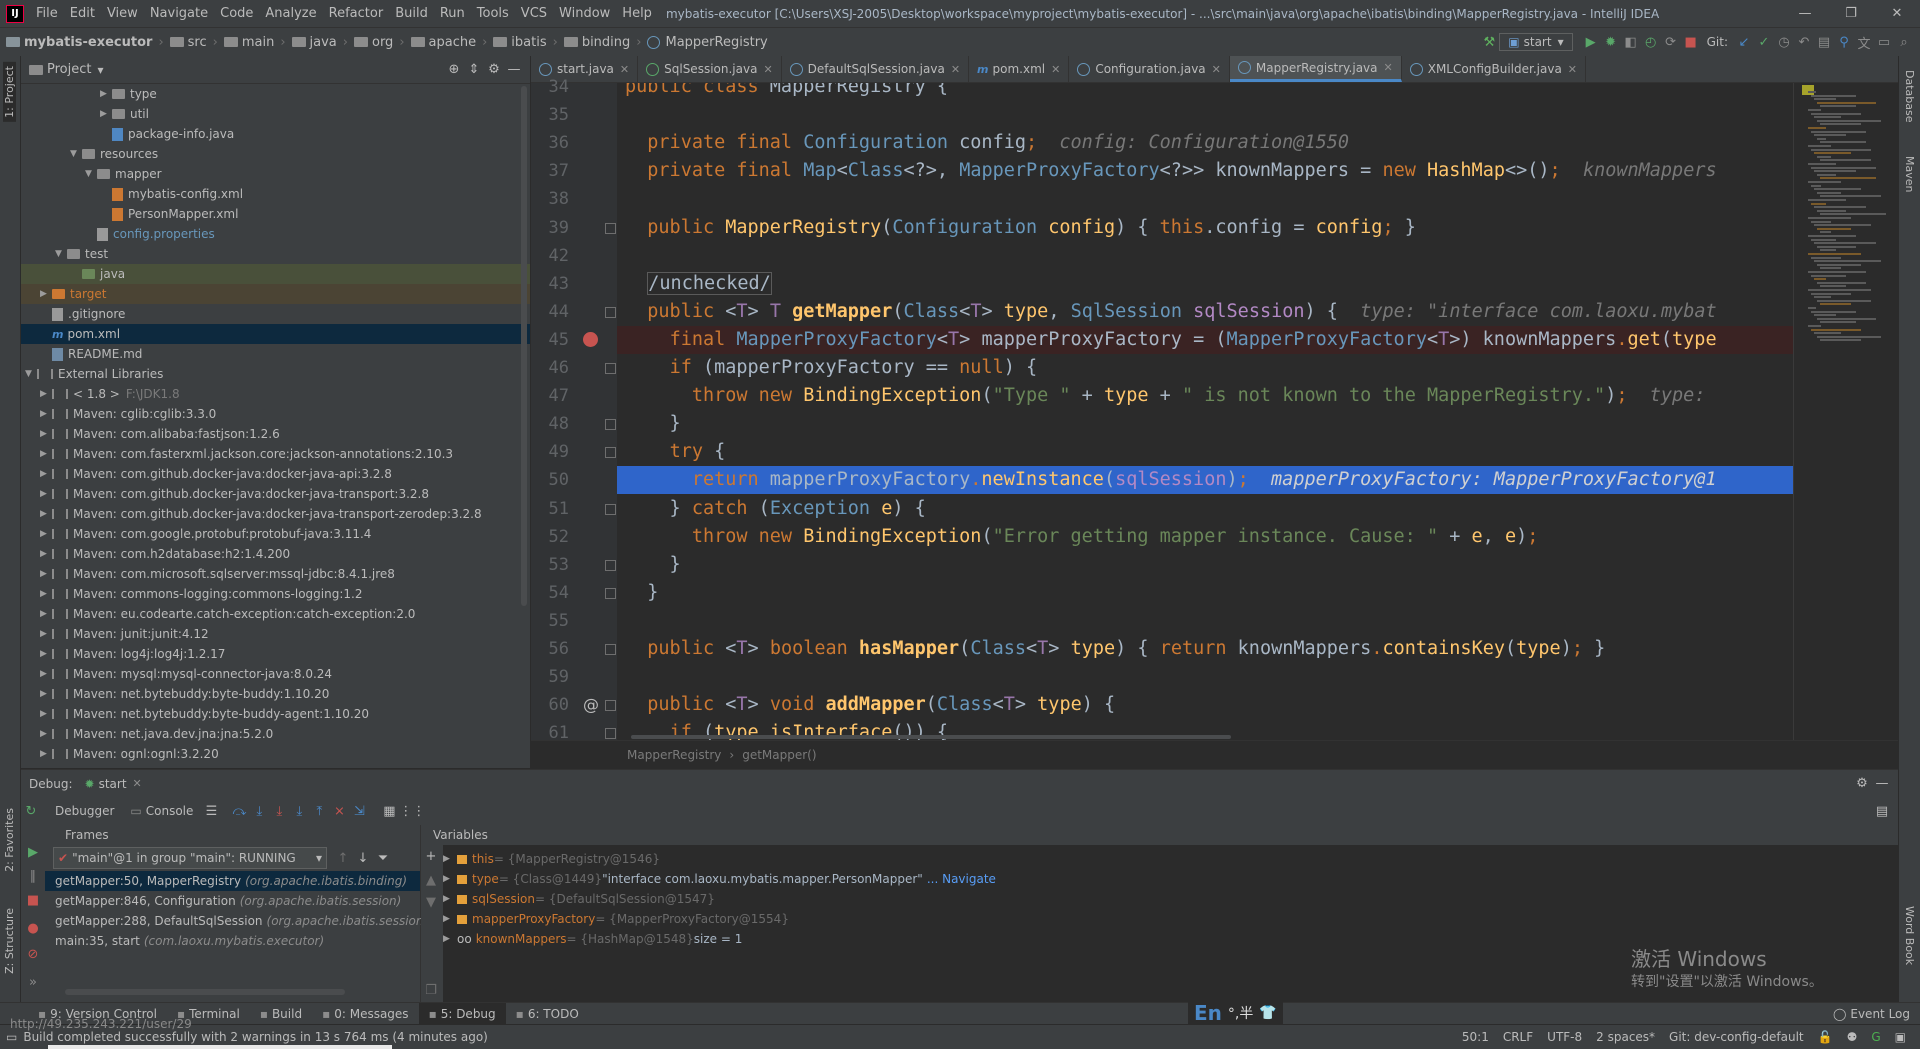  What do you see at coordinates (339, 811) in the screenshot?
I see `drop-frame-icon: ⨯` at bounding box center [339, 811].